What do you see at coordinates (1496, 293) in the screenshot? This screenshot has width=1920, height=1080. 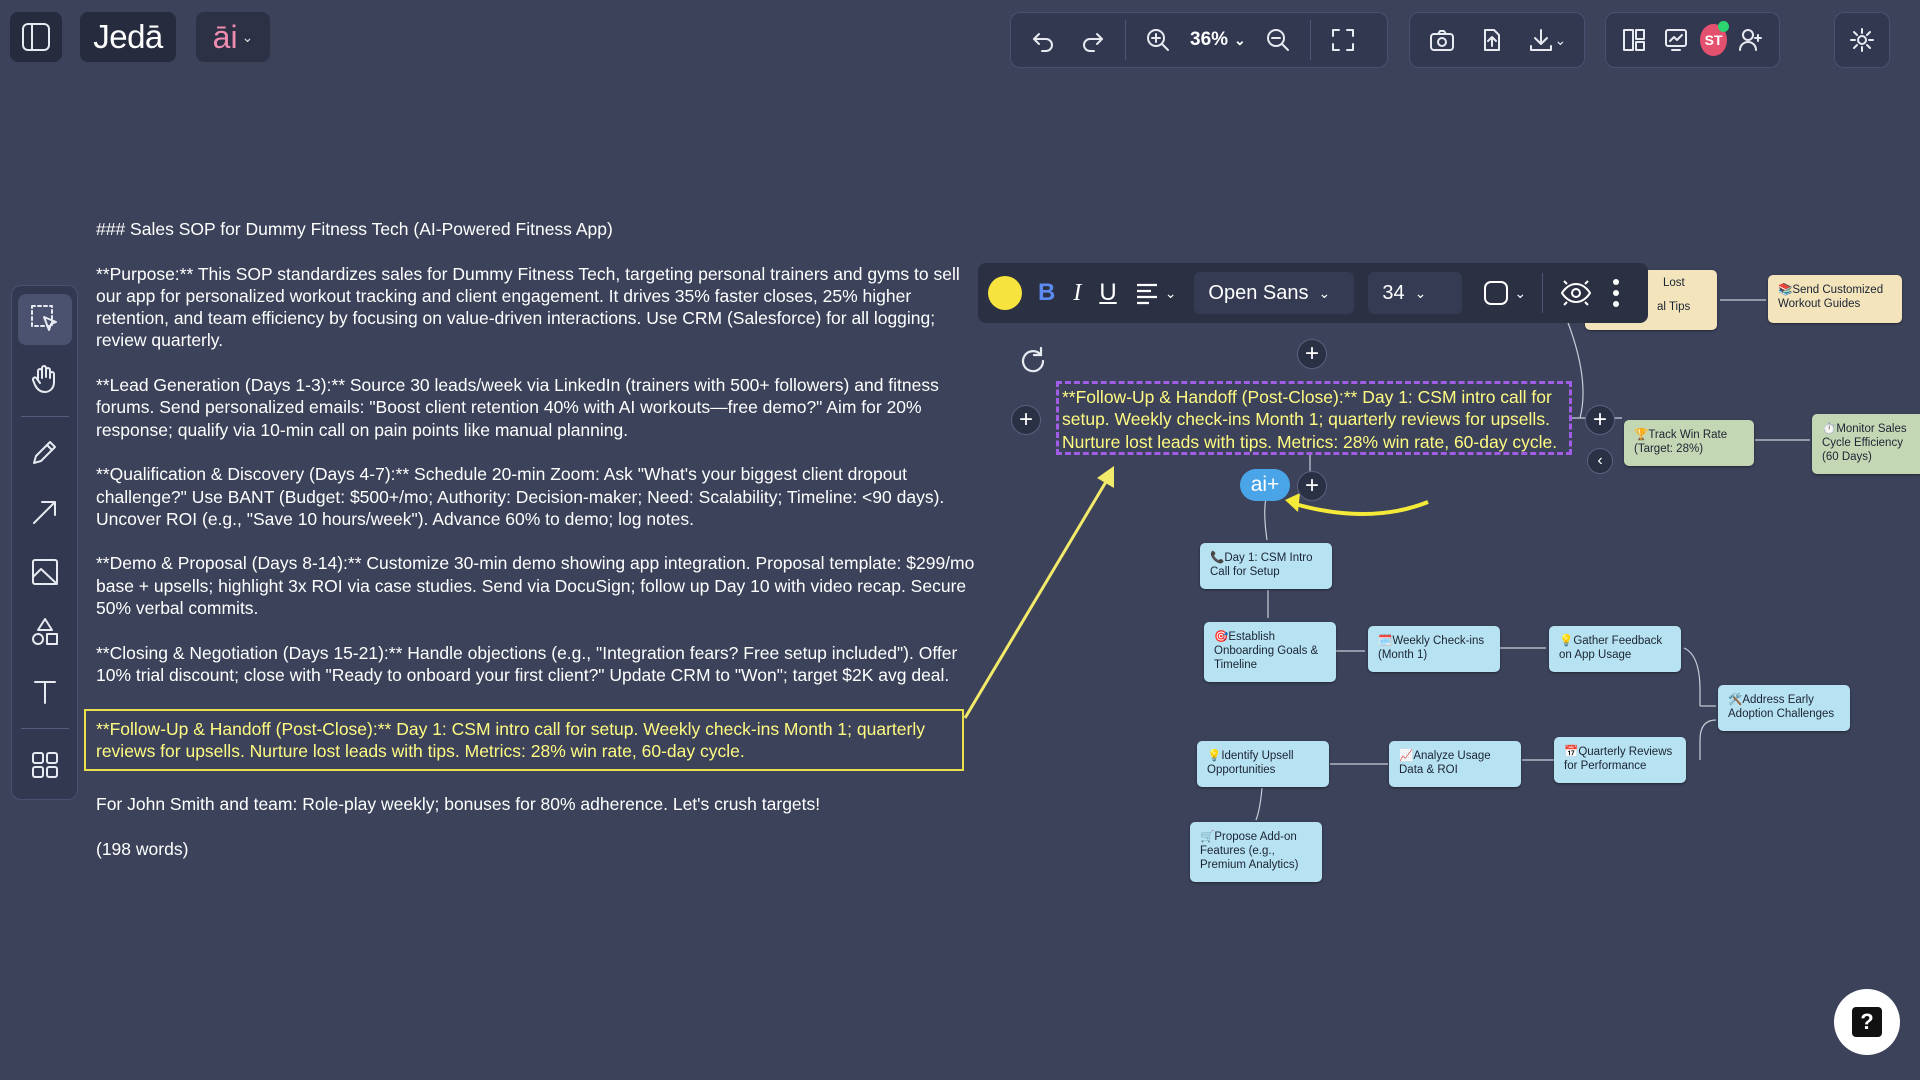 I see `rounded-square-icon` at bounding box center [1496, 293].